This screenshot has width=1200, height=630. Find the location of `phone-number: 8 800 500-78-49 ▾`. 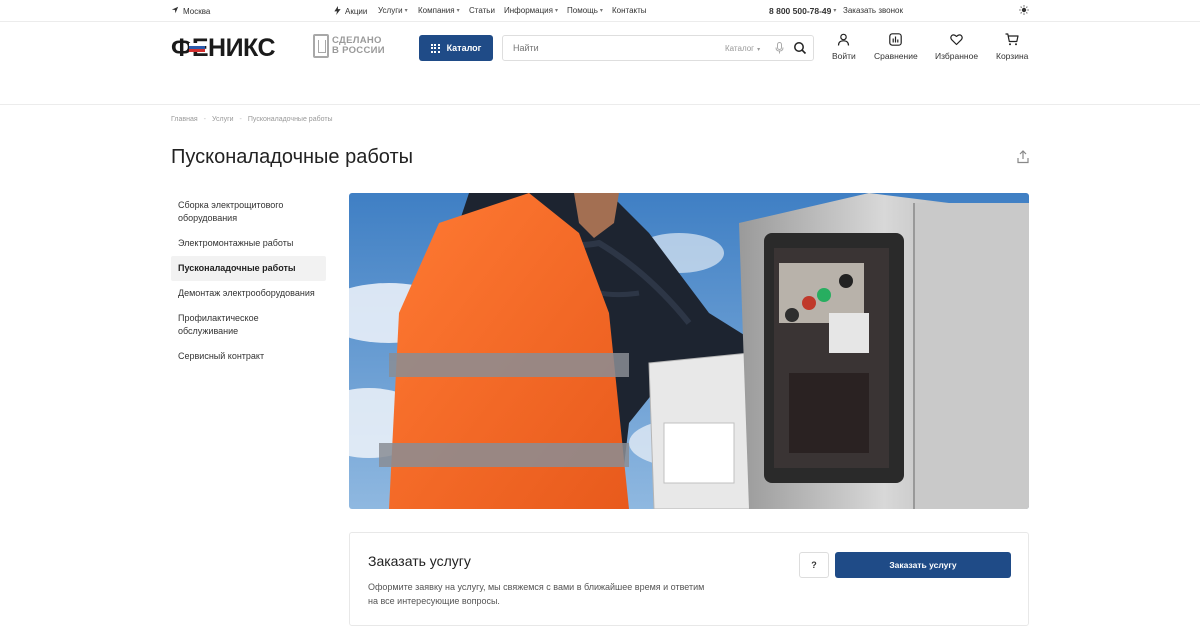

phone-number: 8 800 500-78-49 ▾ is located at coordinates (802, 11).